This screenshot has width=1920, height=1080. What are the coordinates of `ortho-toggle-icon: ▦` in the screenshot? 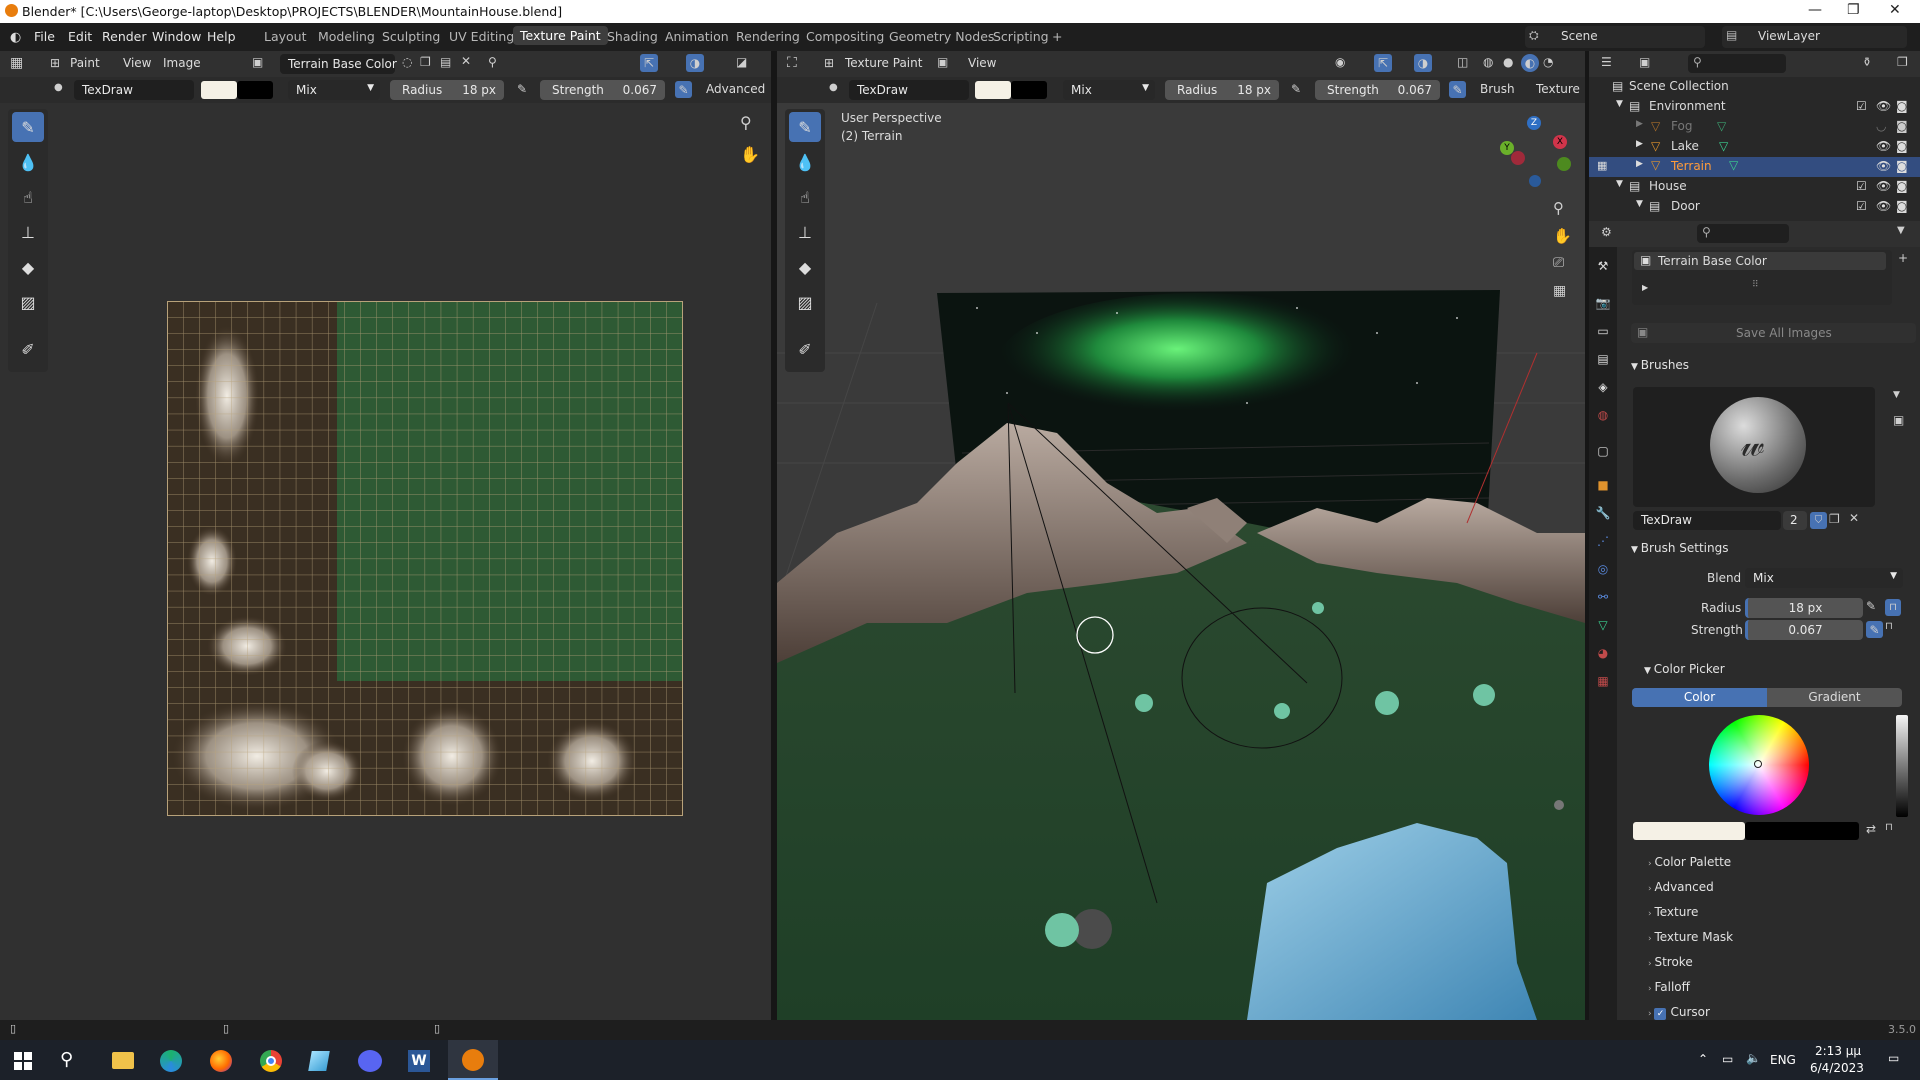 It's located at (1559, 291).